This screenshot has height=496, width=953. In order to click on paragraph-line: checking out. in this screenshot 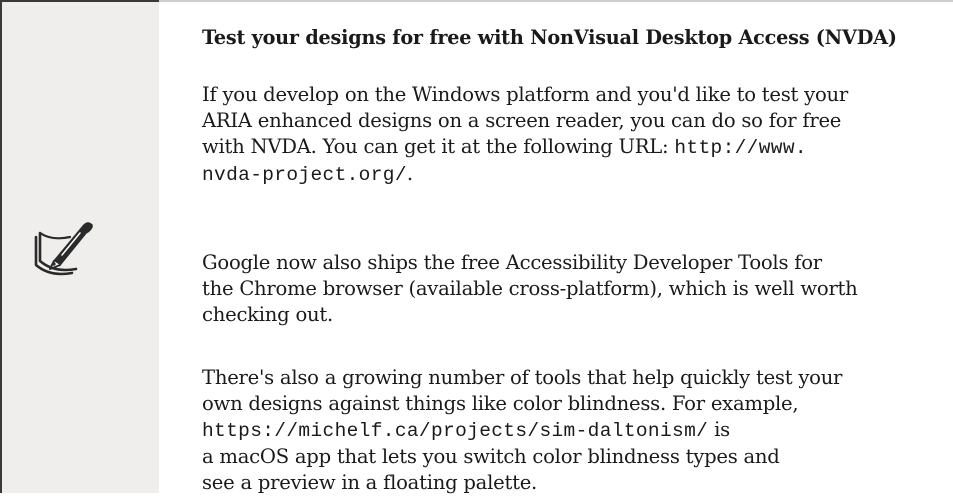, I will do `click(267, 314)`.